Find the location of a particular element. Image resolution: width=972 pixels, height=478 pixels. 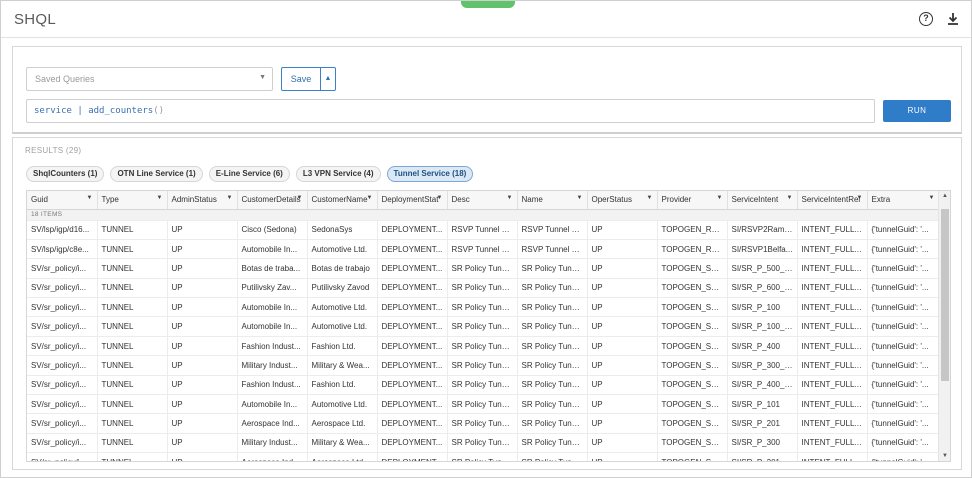

column-header: ServiceIntent ▼ is located at coordinates (762, 200).